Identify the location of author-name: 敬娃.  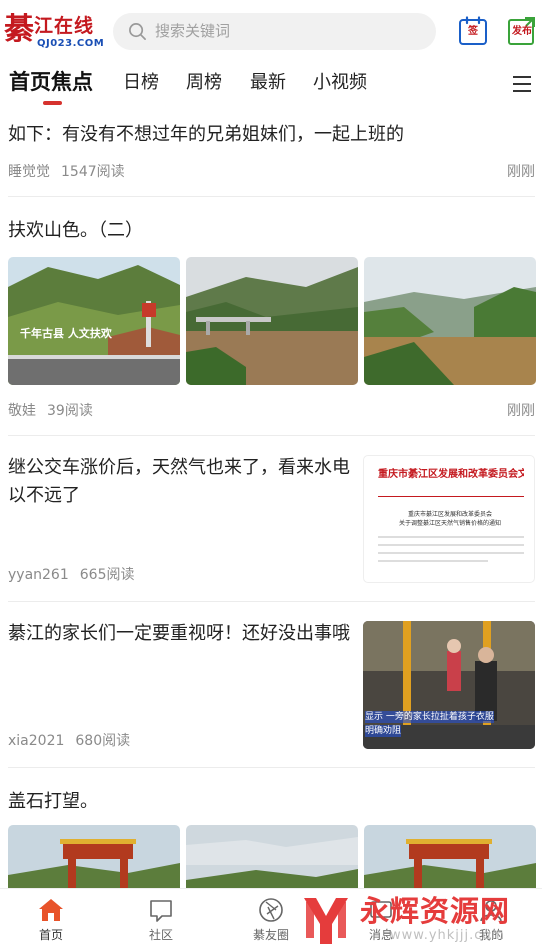
(22, 411).